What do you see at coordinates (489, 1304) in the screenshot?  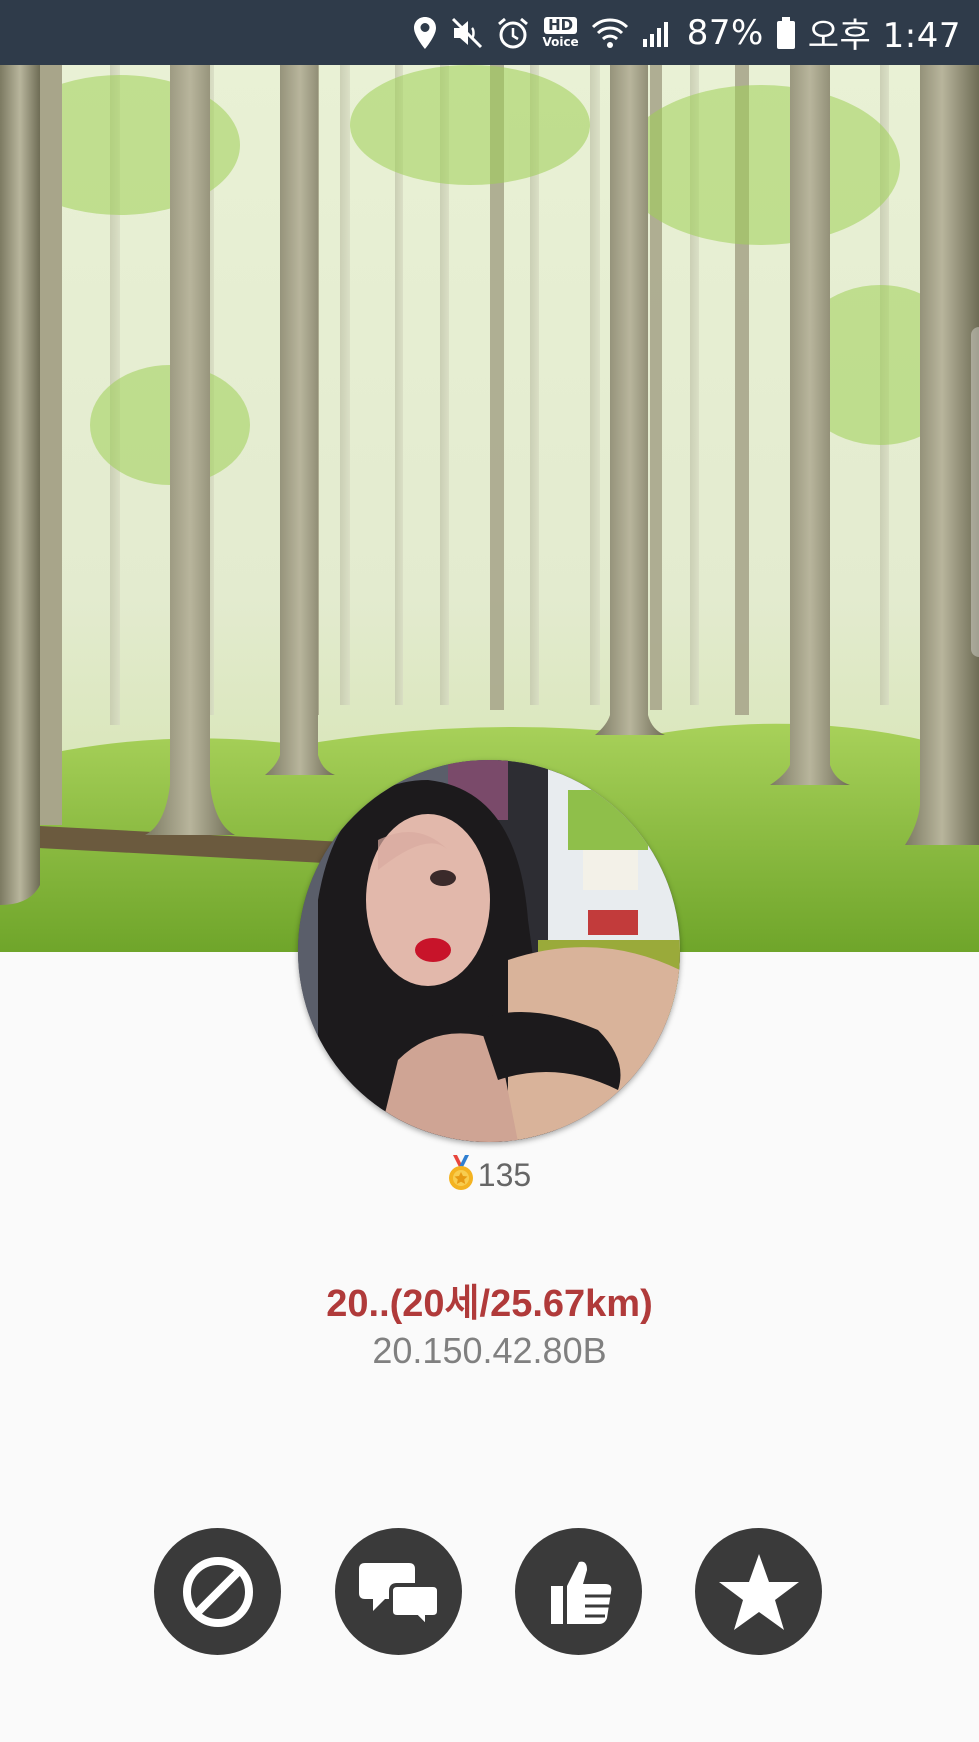 I see `profile-name: 20..(20세/25.67km)` at bounding box center [489, 1304].